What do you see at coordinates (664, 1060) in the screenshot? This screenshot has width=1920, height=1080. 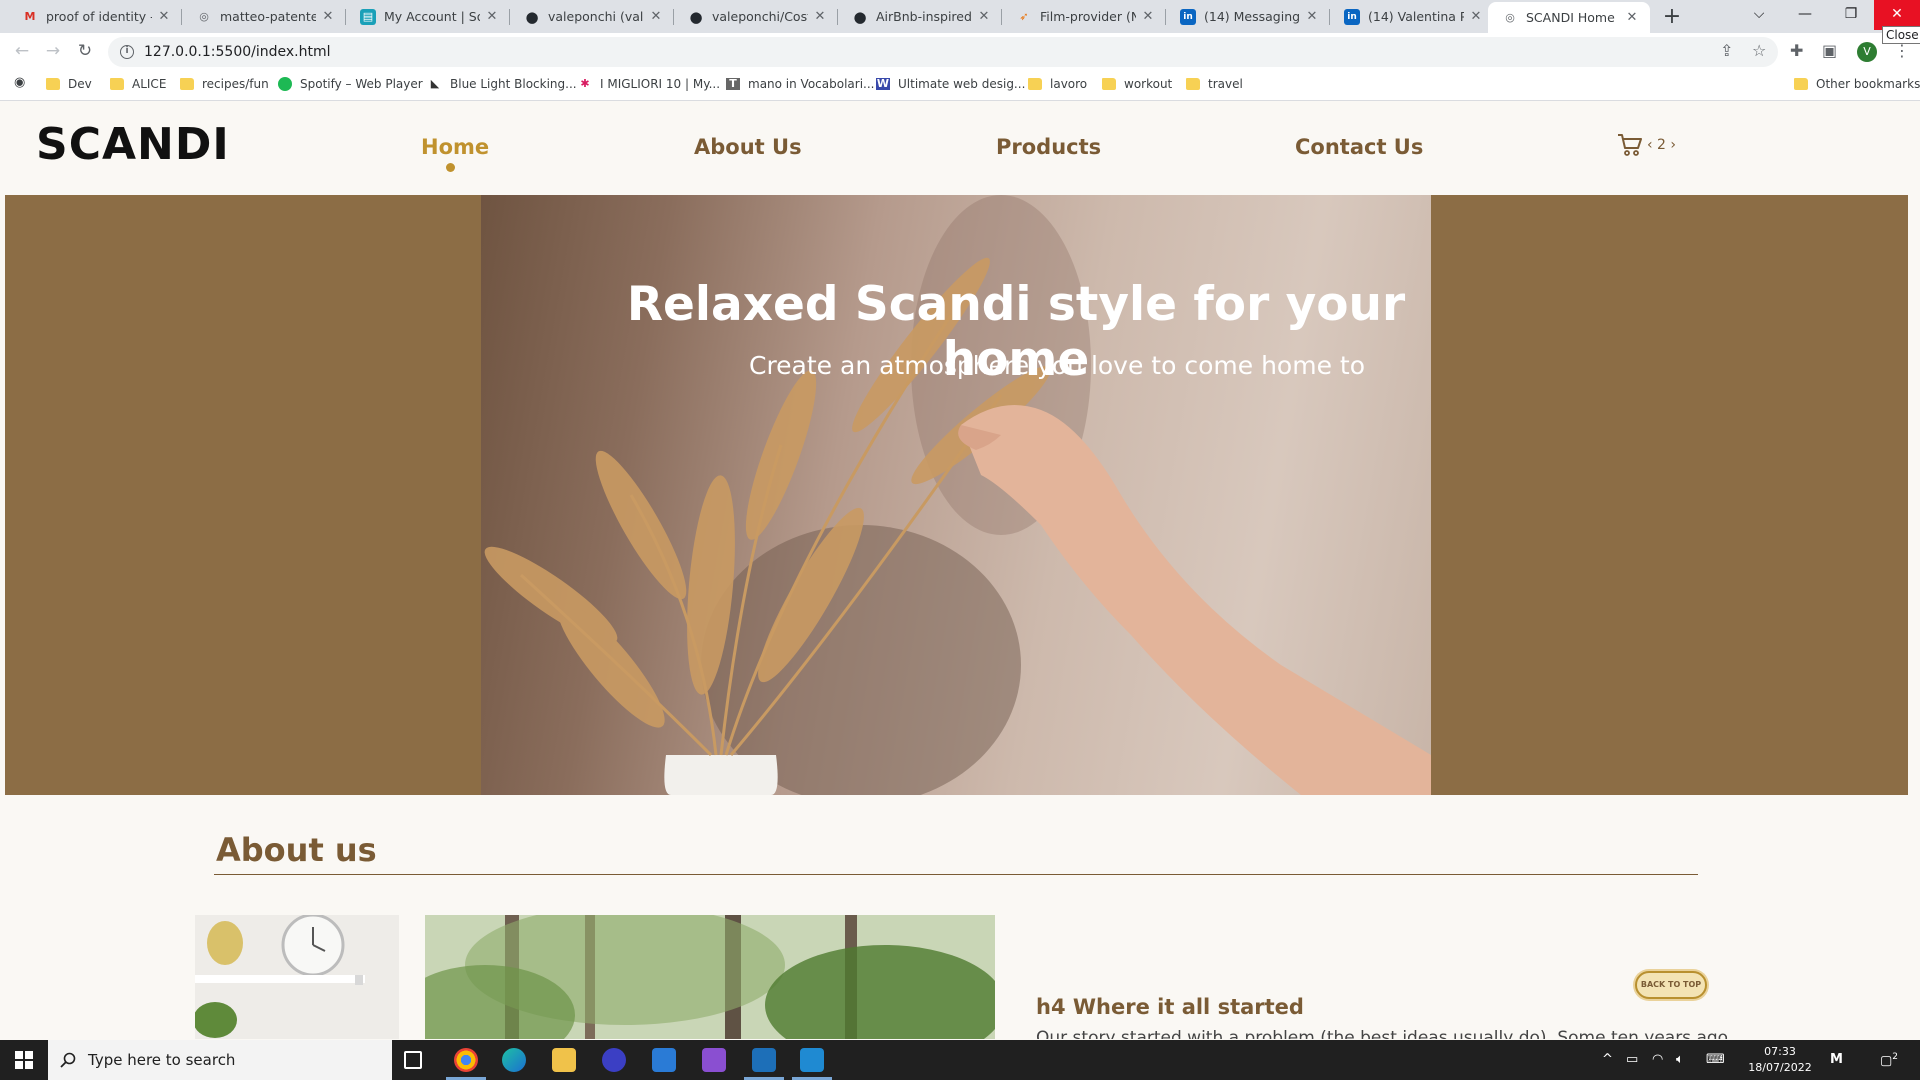 I see `mail-icon` at bounding box center [664, 1060].